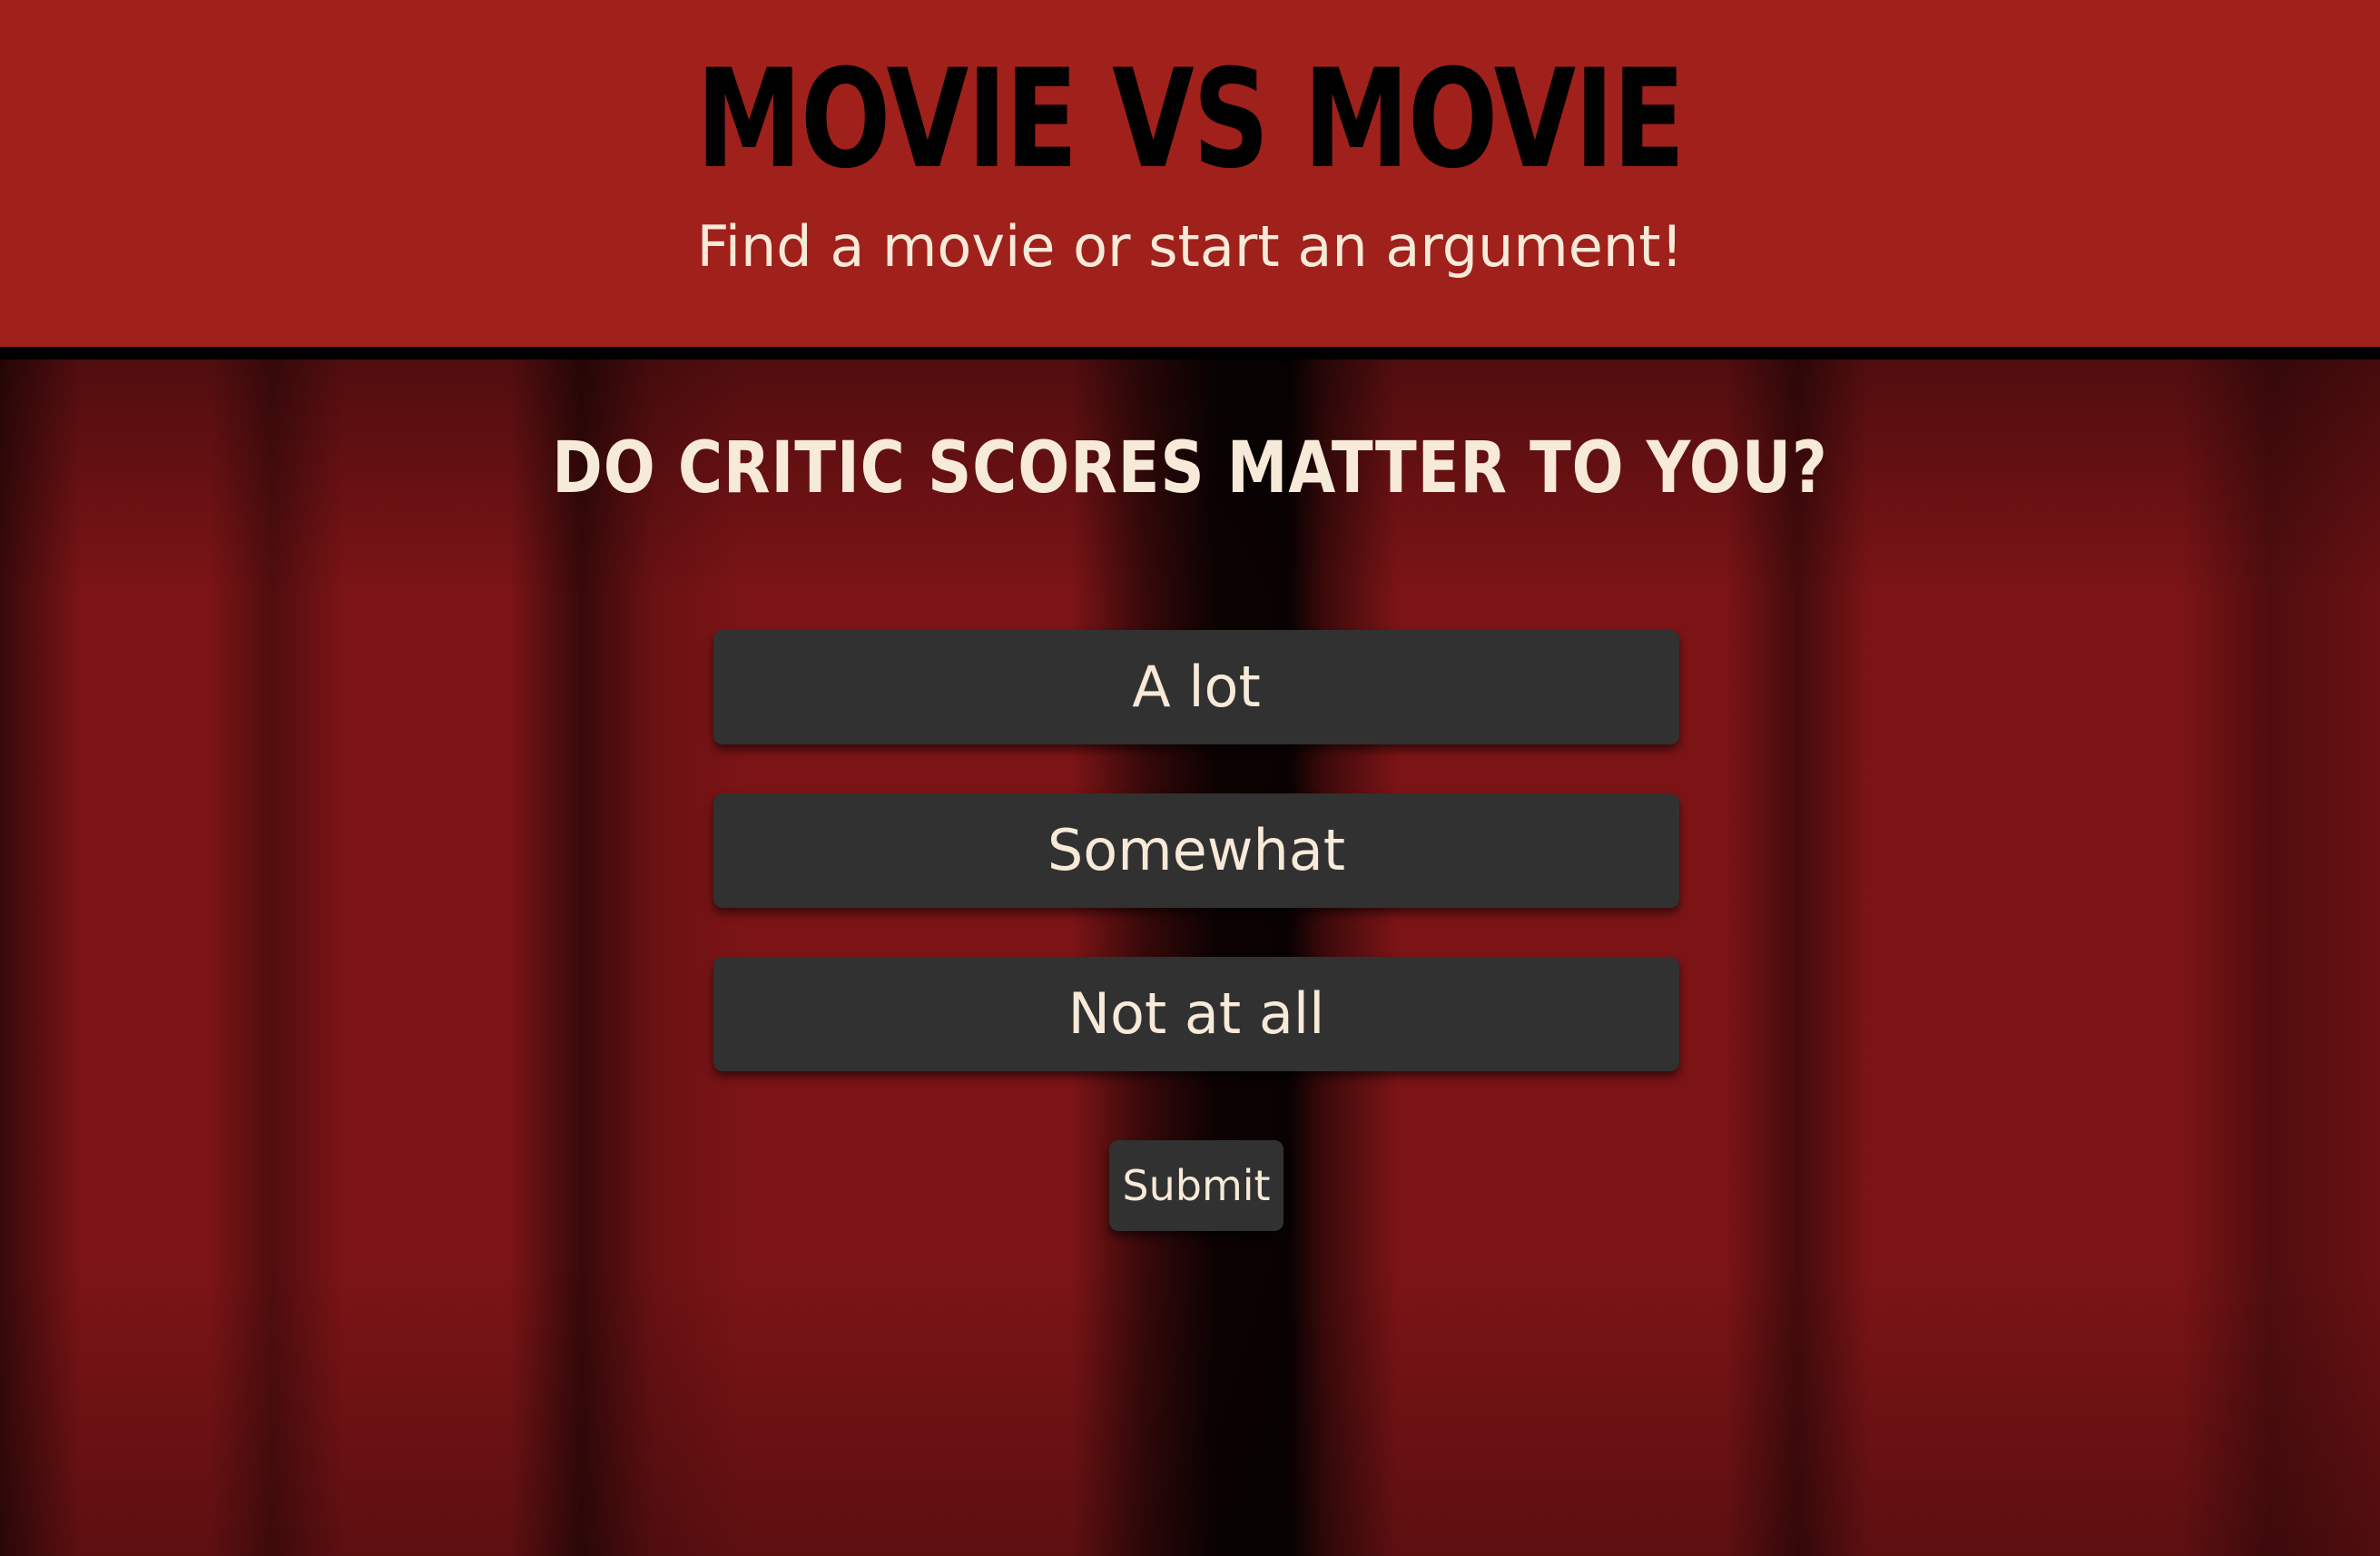 This screenshot has height=1556, width=2380. Describe the element at coordinates (1196, 1014) in the screenshot. I see `answer-option-not-at-all: Not at all` at that location.